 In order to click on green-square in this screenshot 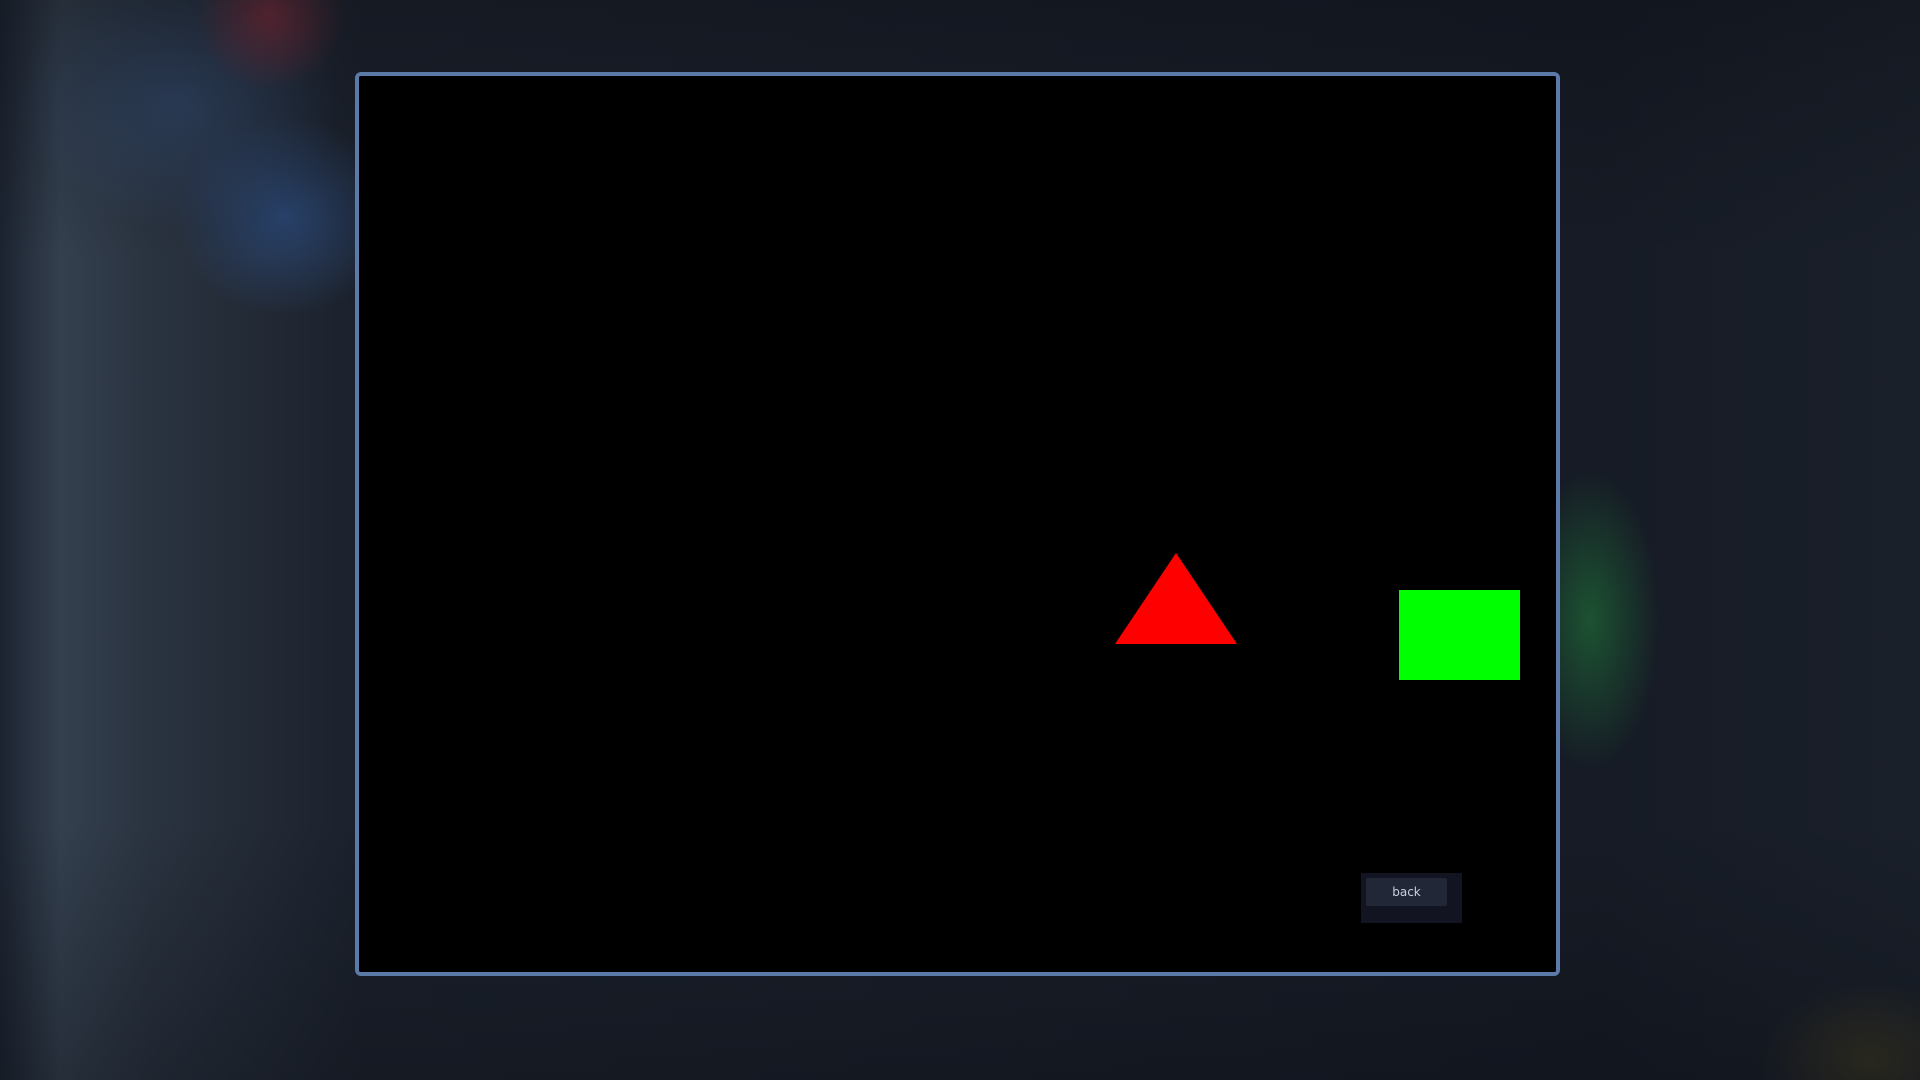, I will do `click(1459, 635)`.